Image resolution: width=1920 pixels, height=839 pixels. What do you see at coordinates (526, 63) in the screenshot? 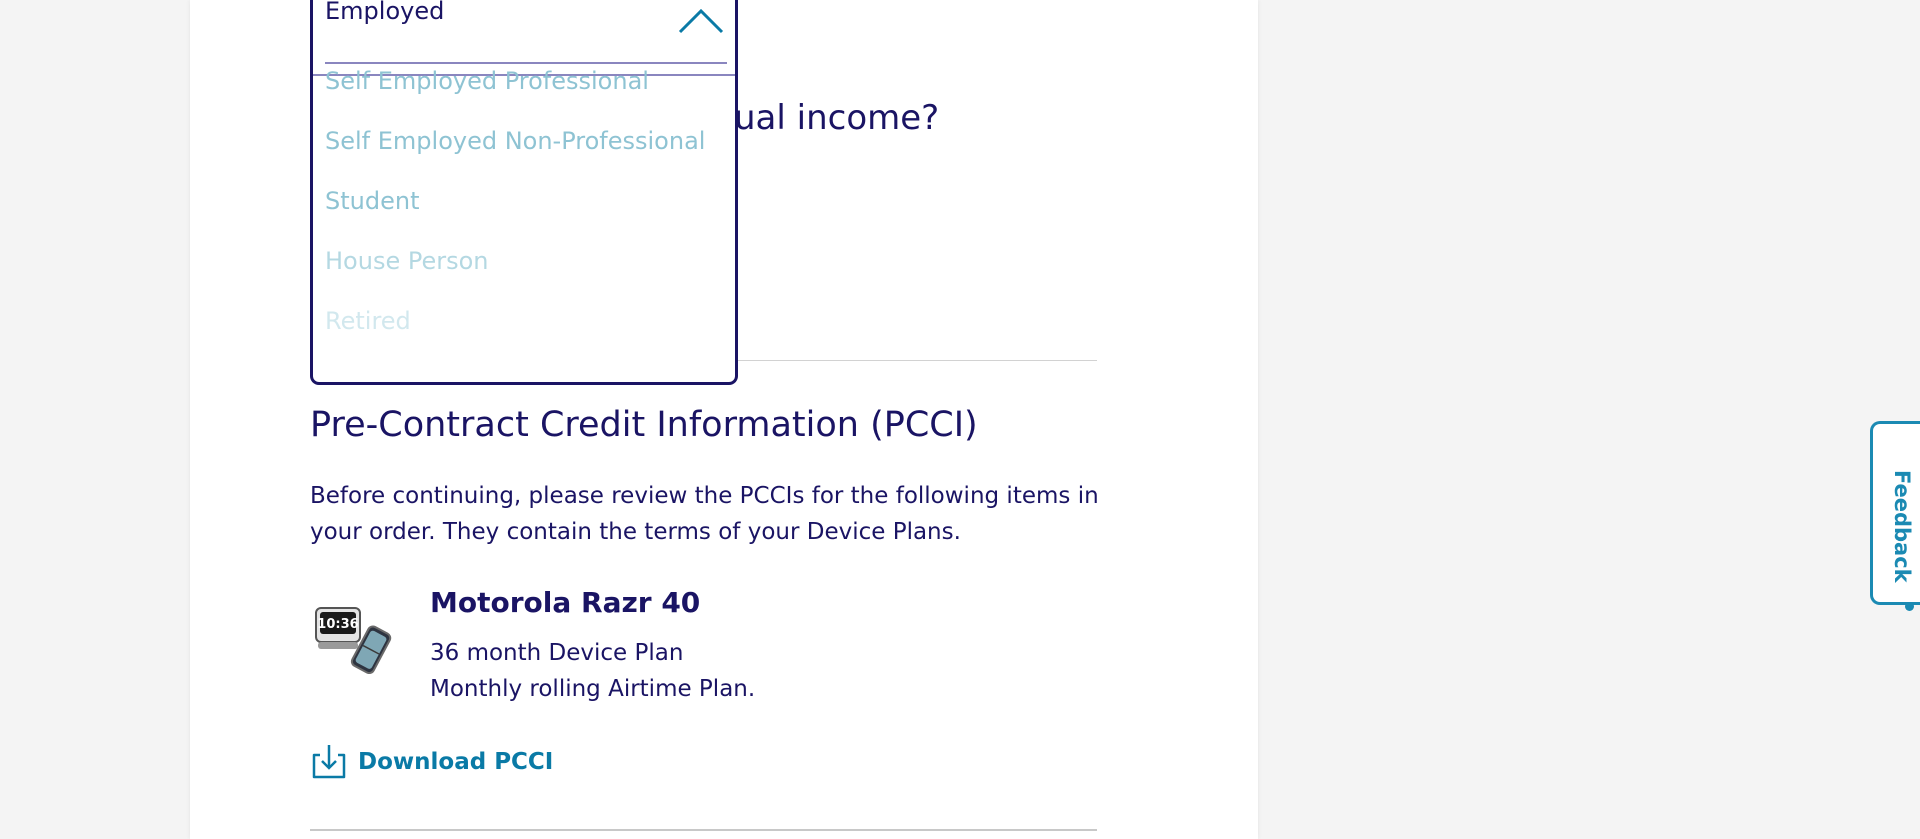
I see `dropdown-underline` at bounding box center [526, 63].